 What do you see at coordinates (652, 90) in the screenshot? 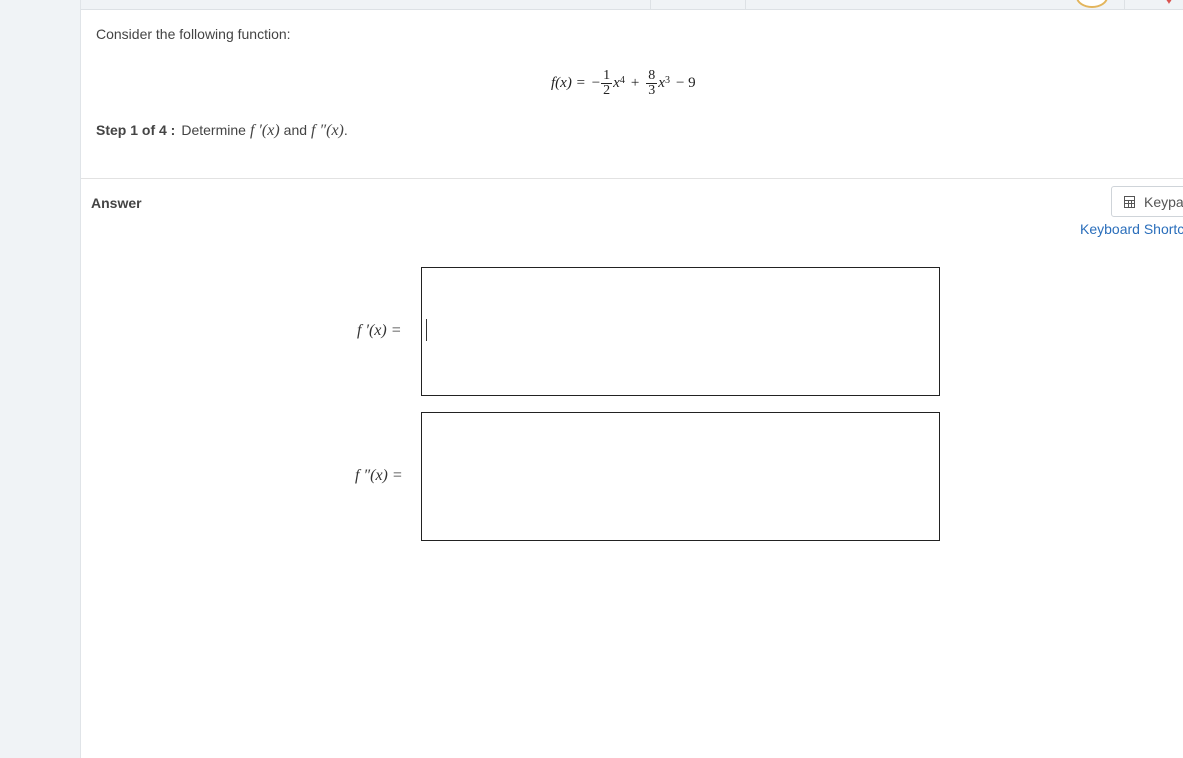
I see `fraction-denominator: 3` at bounding box center [652, 90].